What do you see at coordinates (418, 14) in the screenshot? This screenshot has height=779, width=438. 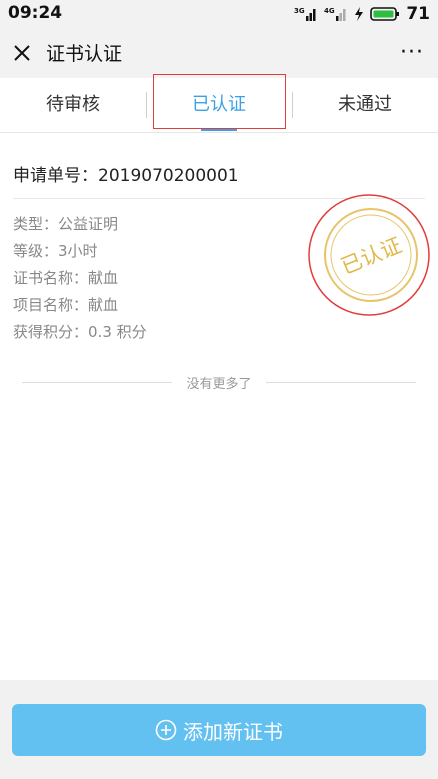 I see `battery-level: 71` at bounding box center [418, 14].